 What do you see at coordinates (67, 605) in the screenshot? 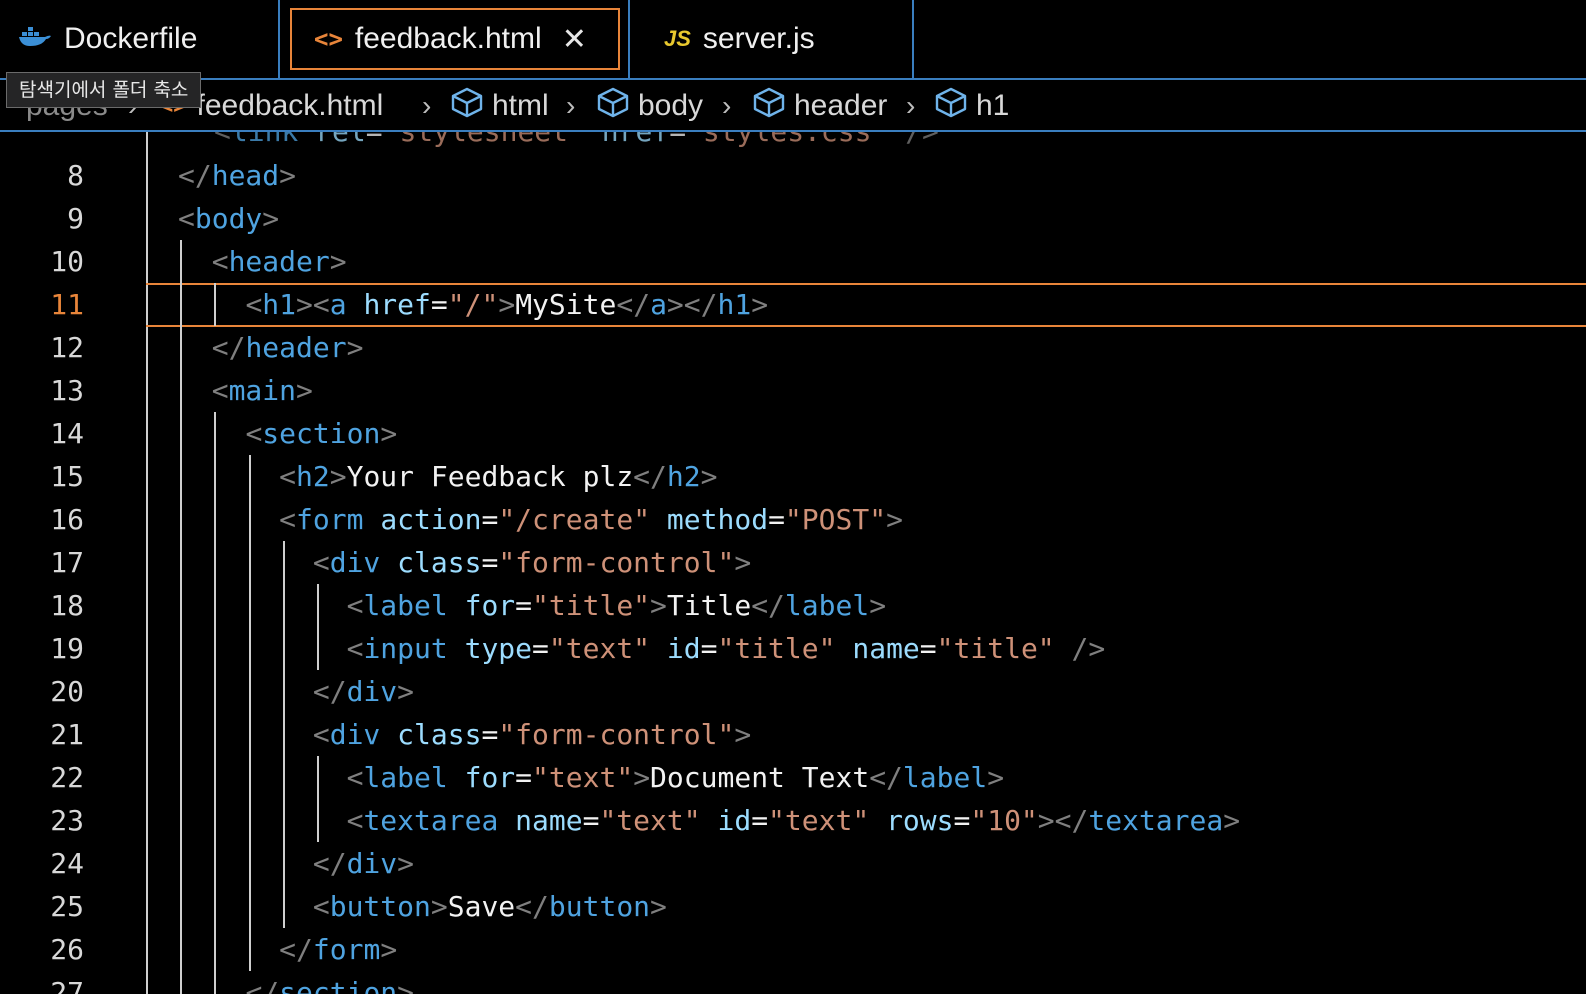
I see `line-number: 18` at bounding box center [67, 605].